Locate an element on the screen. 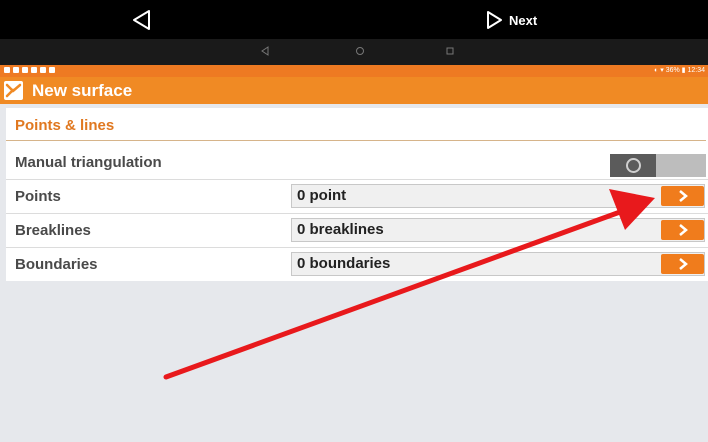 Image resolution: width=708 pixels, height=442 pixels. app-bar: New surface is located at coordinates (354, 90).